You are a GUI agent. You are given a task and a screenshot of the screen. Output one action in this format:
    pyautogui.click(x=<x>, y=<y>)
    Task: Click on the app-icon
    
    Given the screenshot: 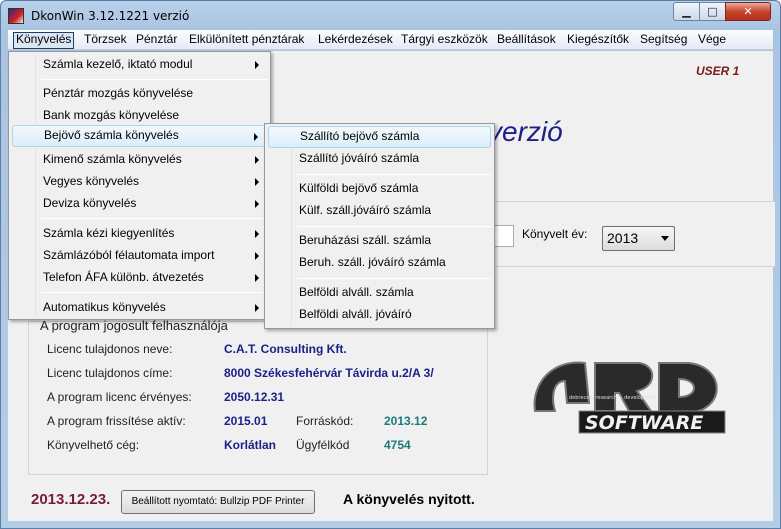 What is the action you would take?
    pyautogui.click(x=16, y=16)
    